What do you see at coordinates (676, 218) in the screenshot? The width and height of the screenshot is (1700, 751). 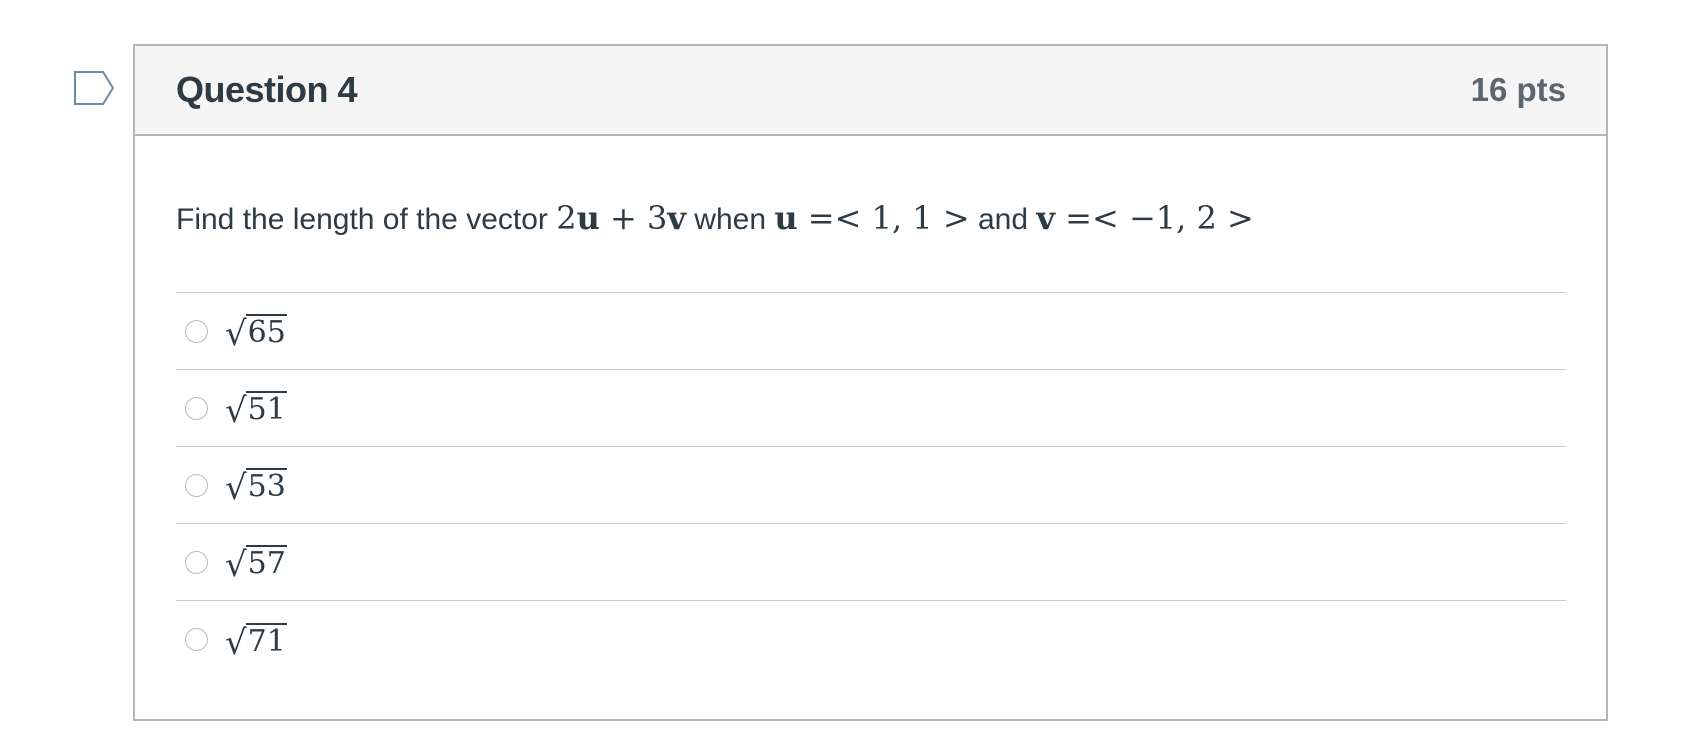 I see `expr-var-v: v` at bounding box center [676, 218].